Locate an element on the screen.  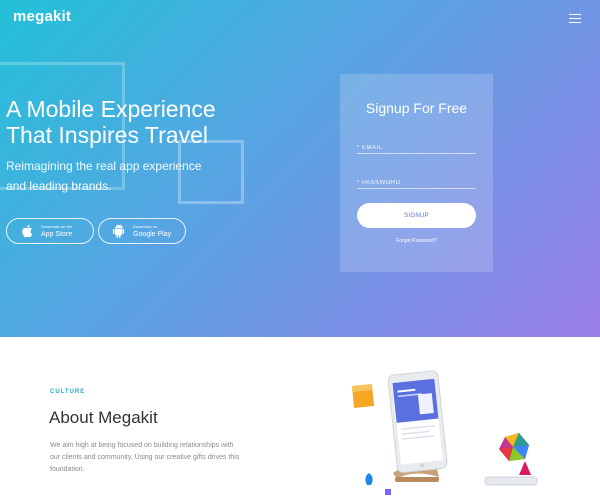
apple-icon is located at coordinates (26, 231).